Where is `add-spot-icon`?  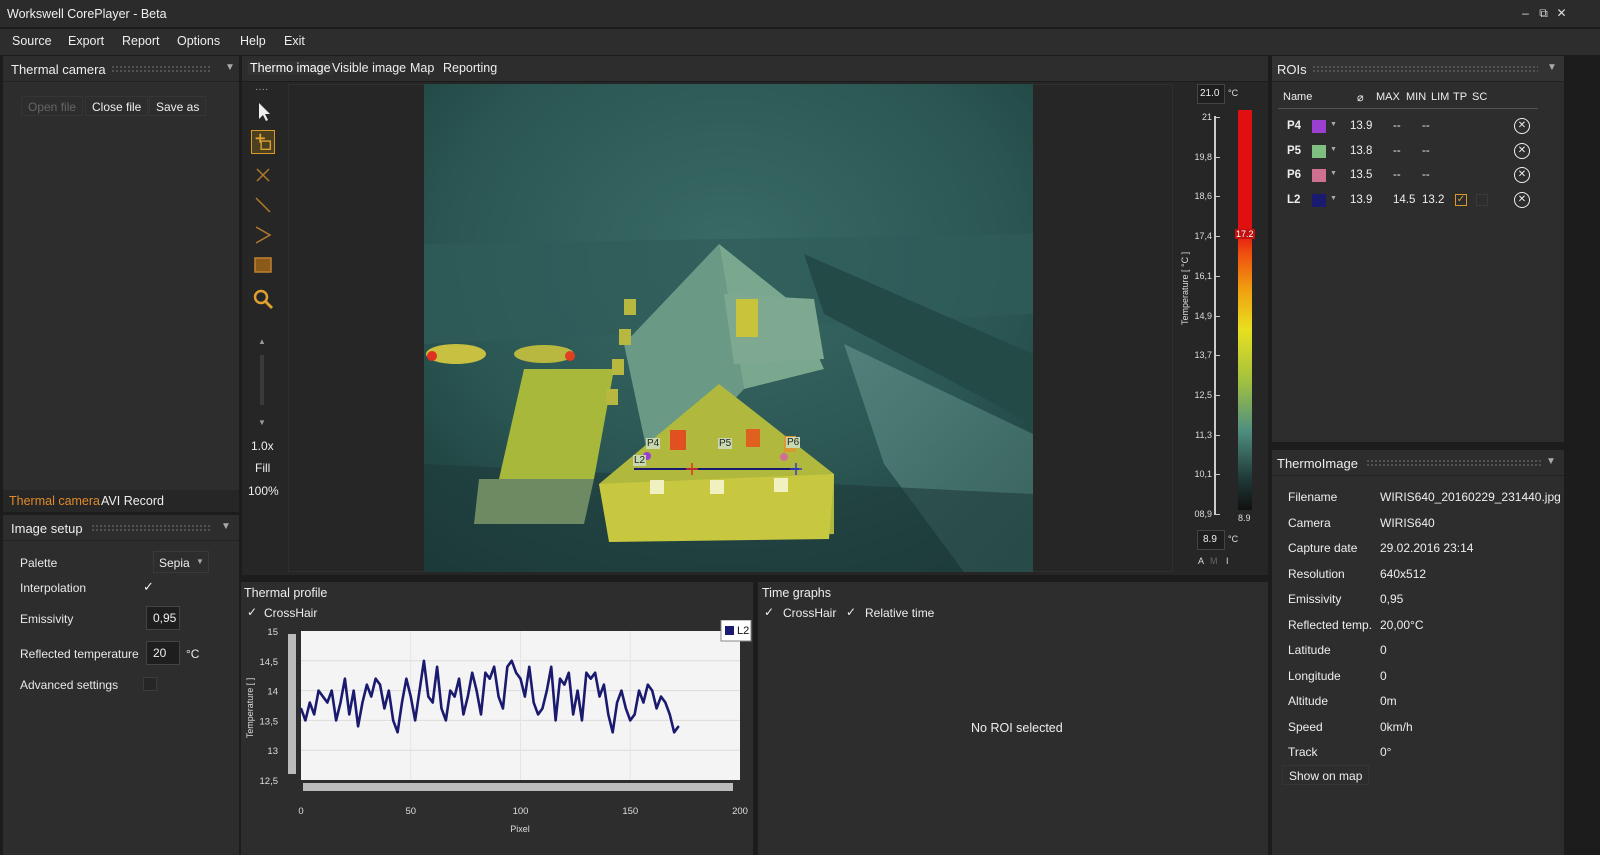 add-spot-icon is located at coordinates (263, 142).